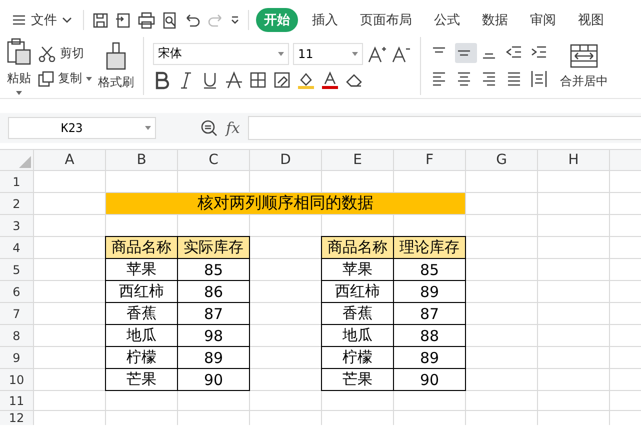 The image size is (641, 431). Describe the element at coordinates (16, 379) in the screenshot. I see `row-header: 10` at that location.